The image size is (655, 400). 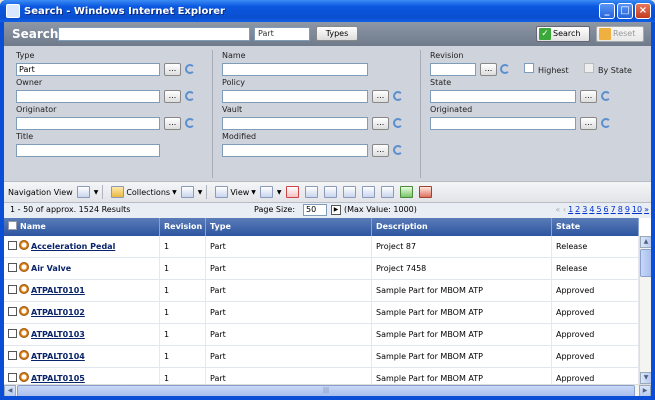 I want to click on type-filter-input: Part, so click(x=88, y=69).